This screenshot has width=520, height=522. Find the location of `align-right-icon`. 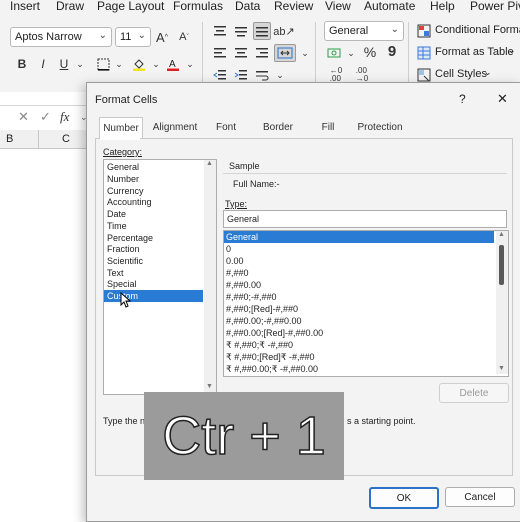

align-right-icon is located at coordinates (262, 53).